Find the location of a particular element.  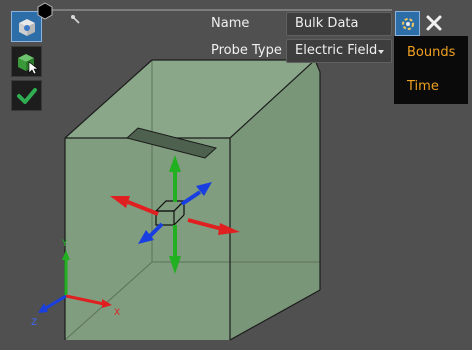

confirm-button is located at coordinates (26, 95).